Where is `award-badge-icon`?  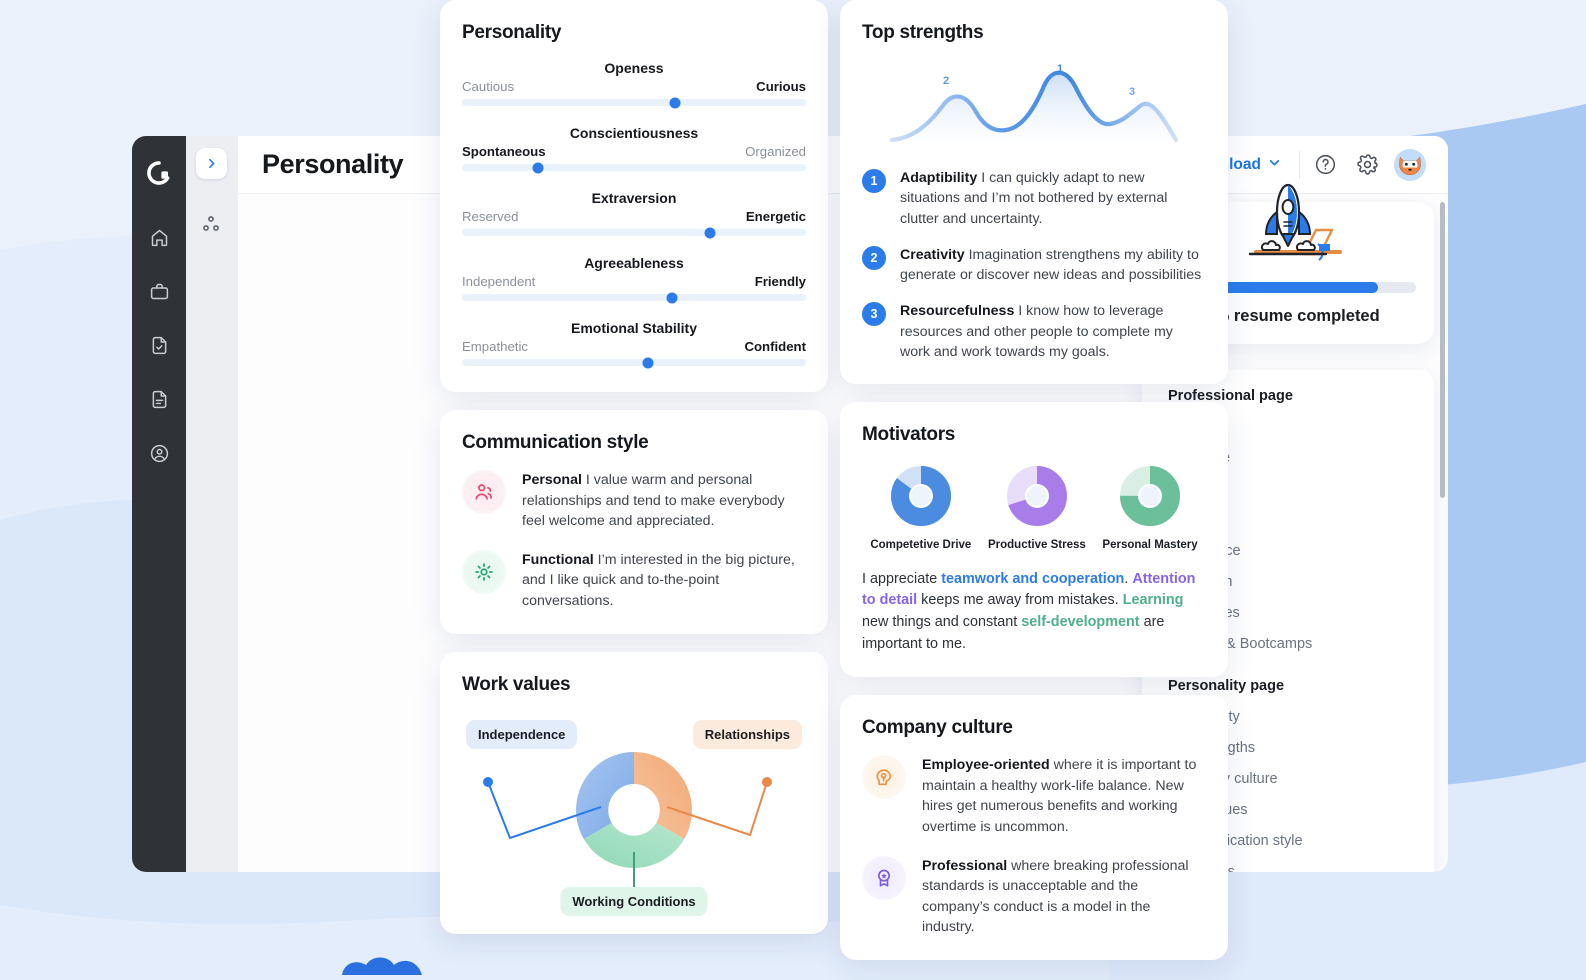
award-badge-icon is located at coordinates (884, 877).